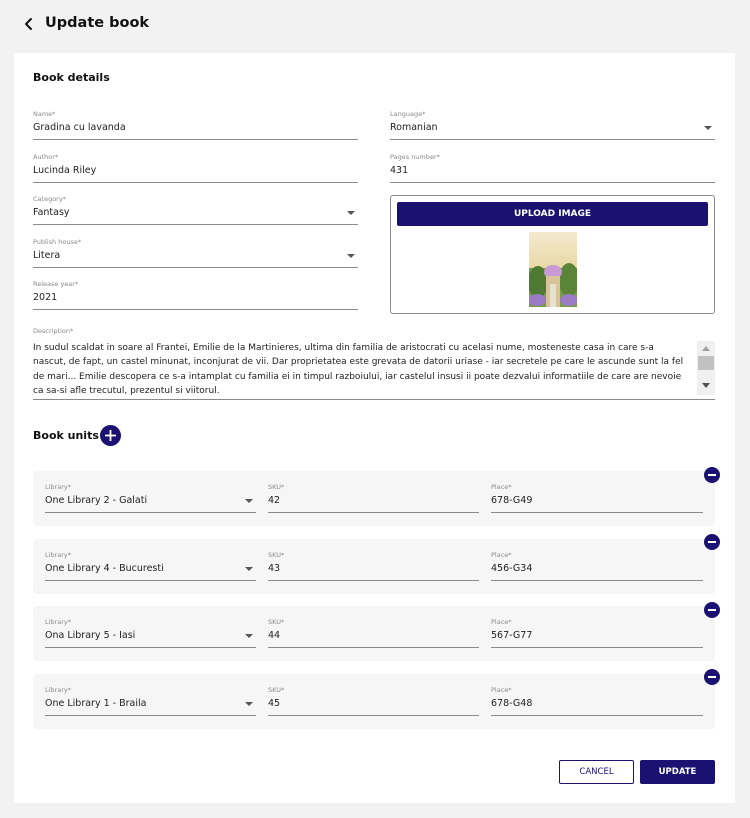 This screenshot has width=750, height=818. What do you see at coordinates (512, 635) in the screenshot?
I see `place-value: 567-G77` at bounding box center [512, 635].